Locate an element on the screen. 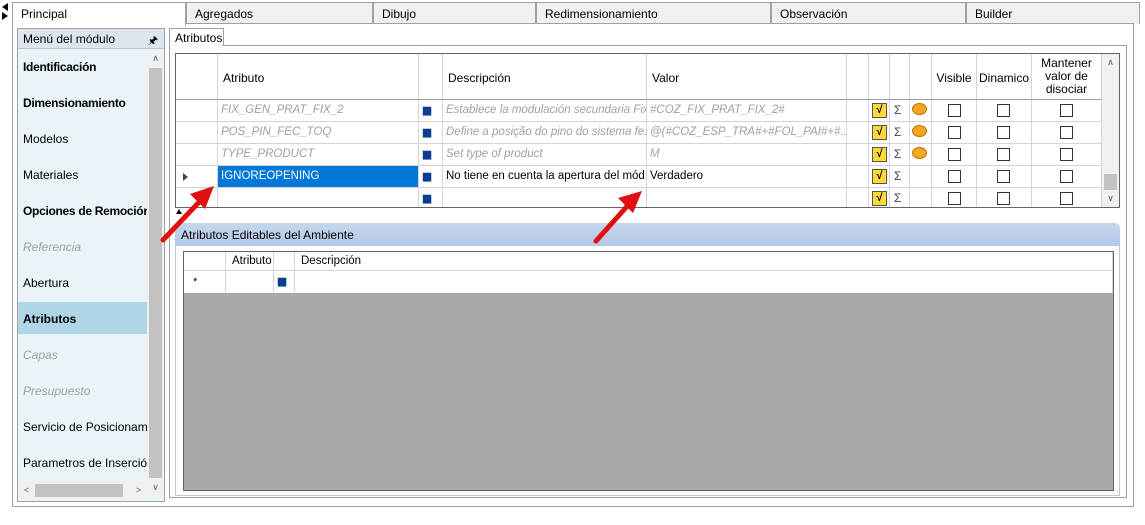  tab-scroll-left-icon is located at coordinates (5, 7).